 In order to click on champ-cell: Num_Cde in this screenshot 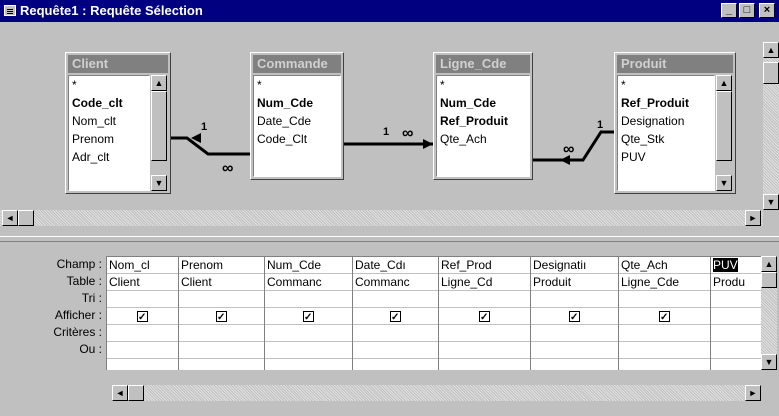, I will do `click(308, 265)`.